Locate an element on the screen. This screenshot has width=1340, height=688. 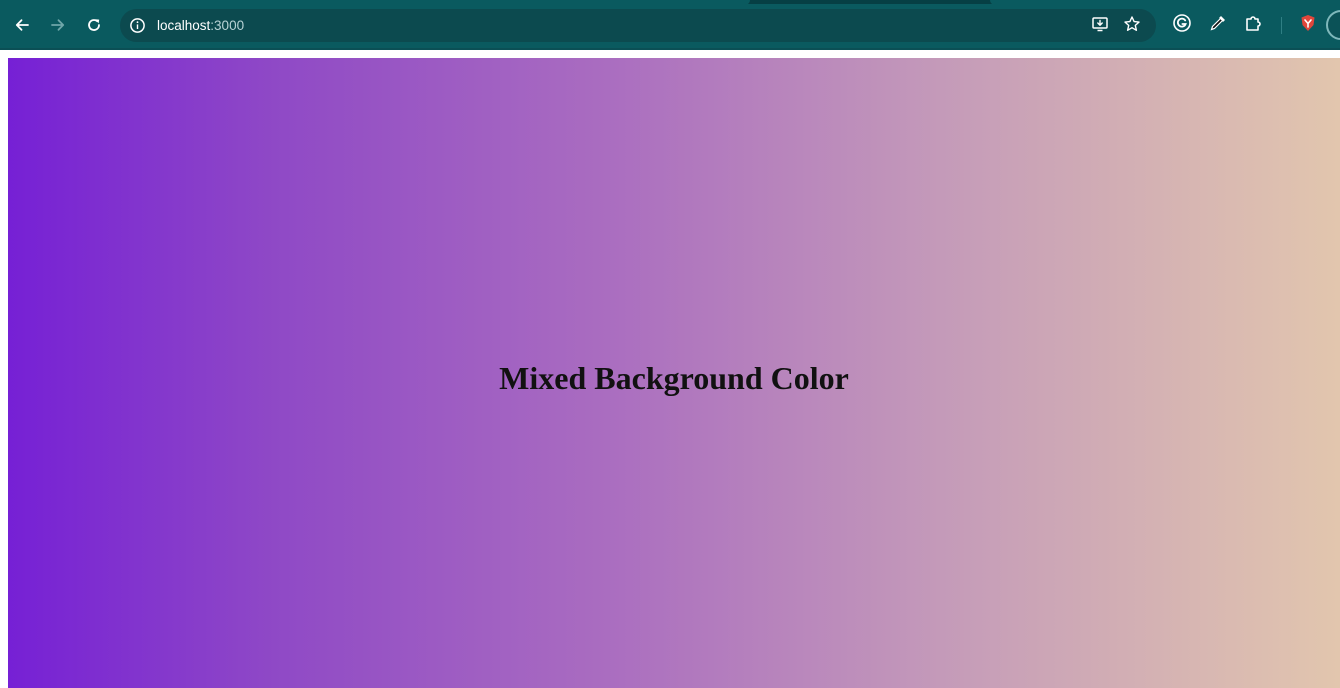
grammarly-icon is located at coordinates (1182, 25).